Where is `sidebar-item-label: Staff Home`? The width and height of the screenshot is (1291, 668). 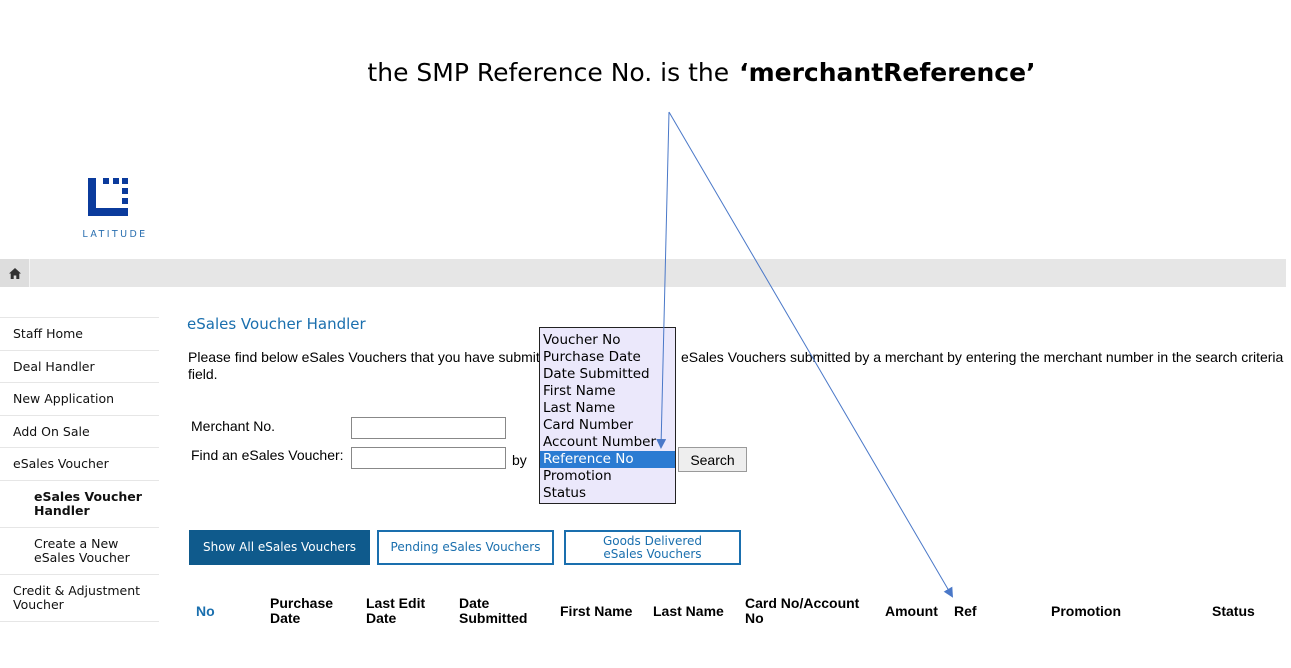
sidebar-item-label: Staff Home is located at coordinates (48, 334).